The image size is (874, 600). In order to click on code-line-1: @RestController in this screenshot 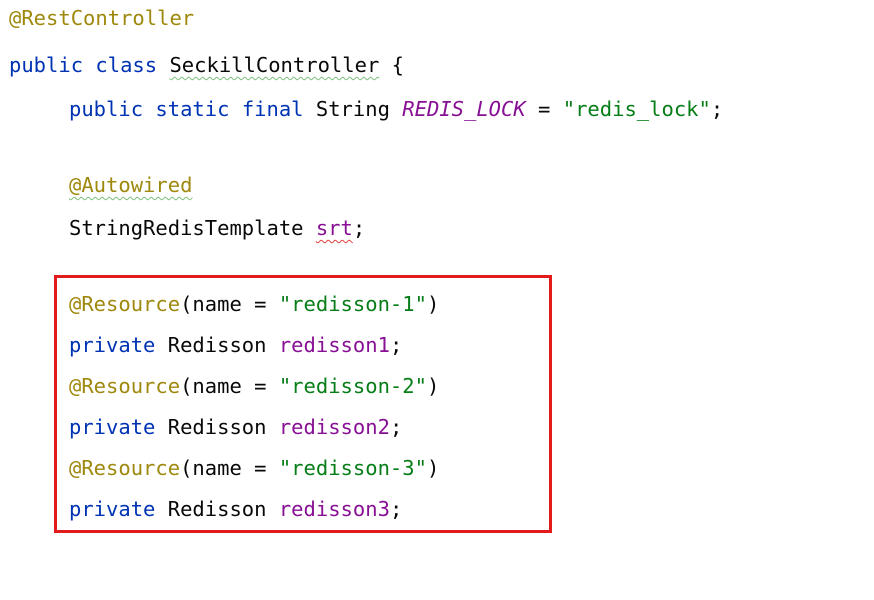, I will do `click(101, 18)`.